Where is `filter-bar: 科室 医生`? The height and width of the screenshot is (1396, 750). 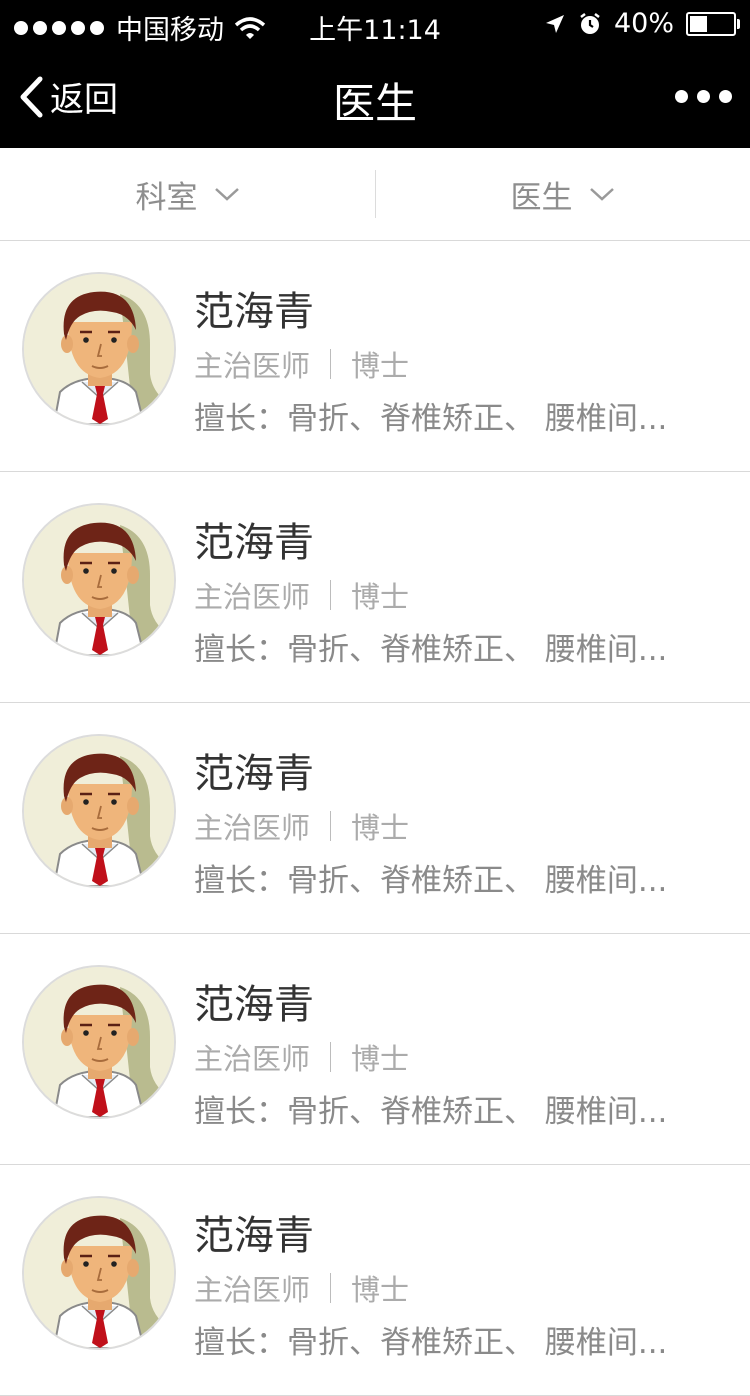 filter-bar: 科室 医生 is located at coordinates (375, 194).